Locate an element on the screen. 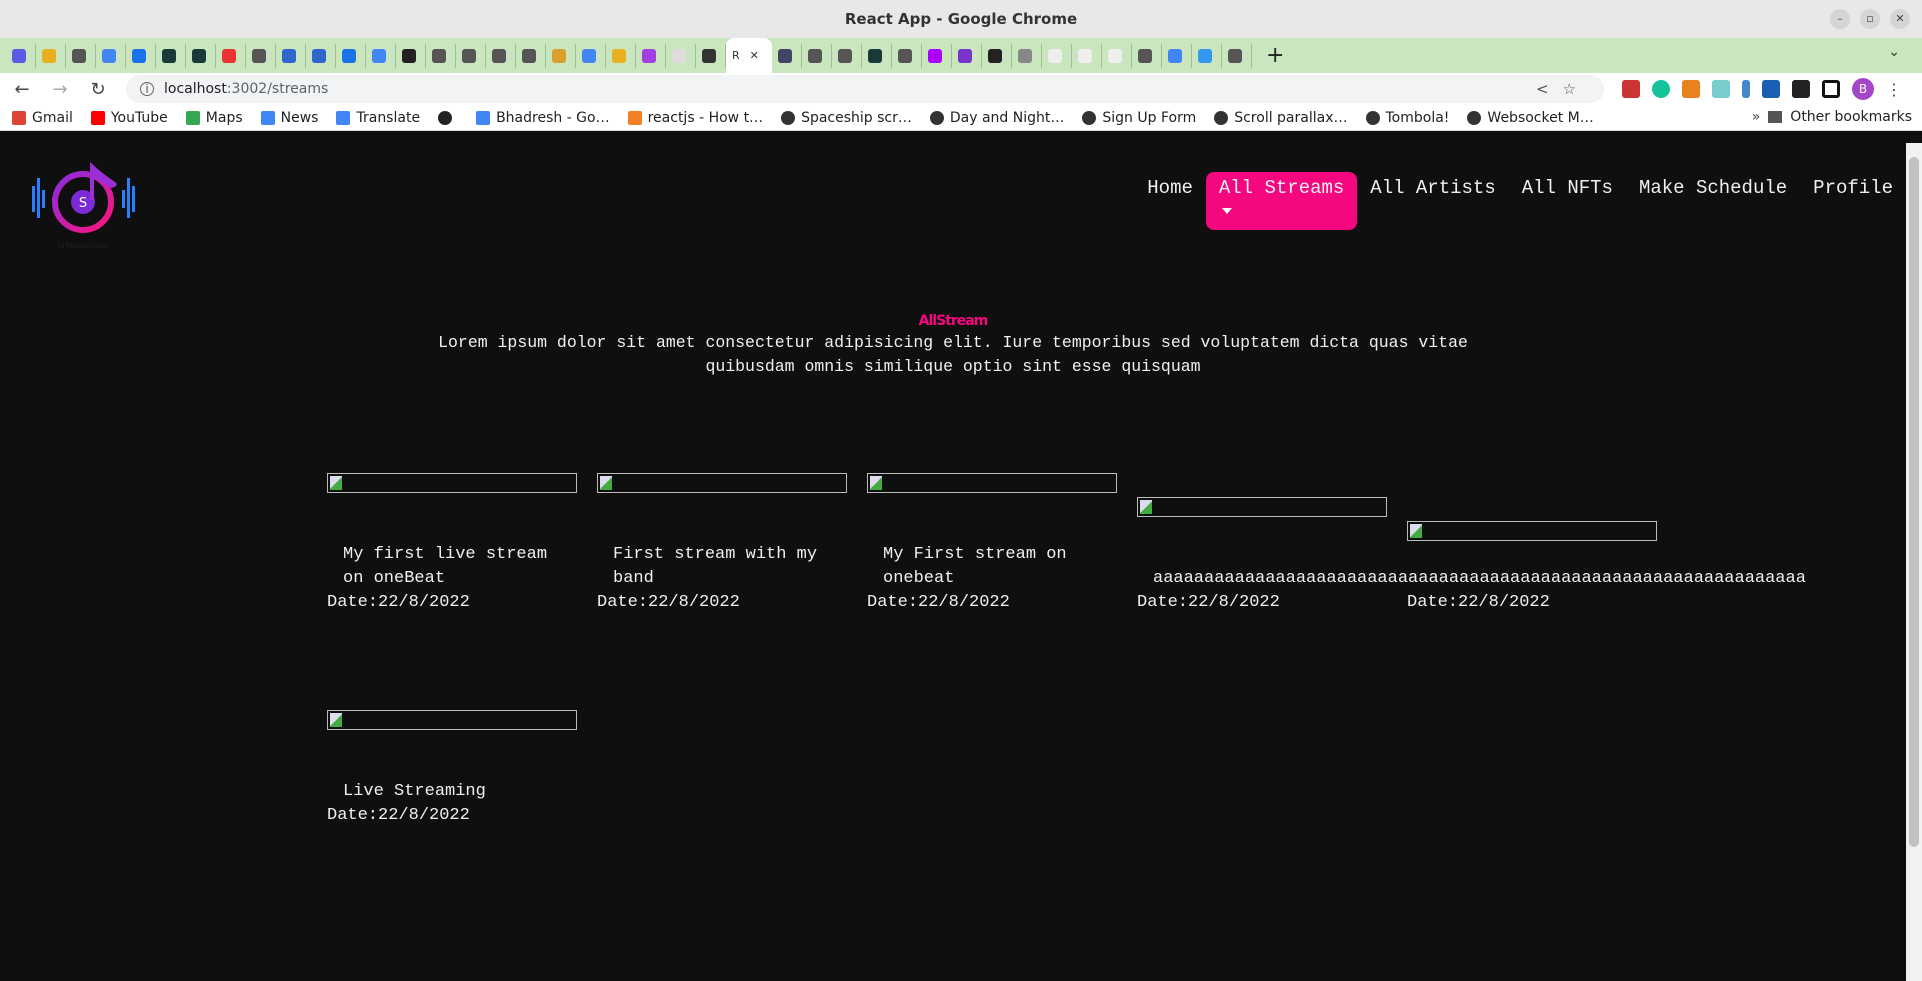 The width and height of the screenshot is (1922, 981). stream-card: Date:22/8/2022 is located at coordinates (1532, 568).